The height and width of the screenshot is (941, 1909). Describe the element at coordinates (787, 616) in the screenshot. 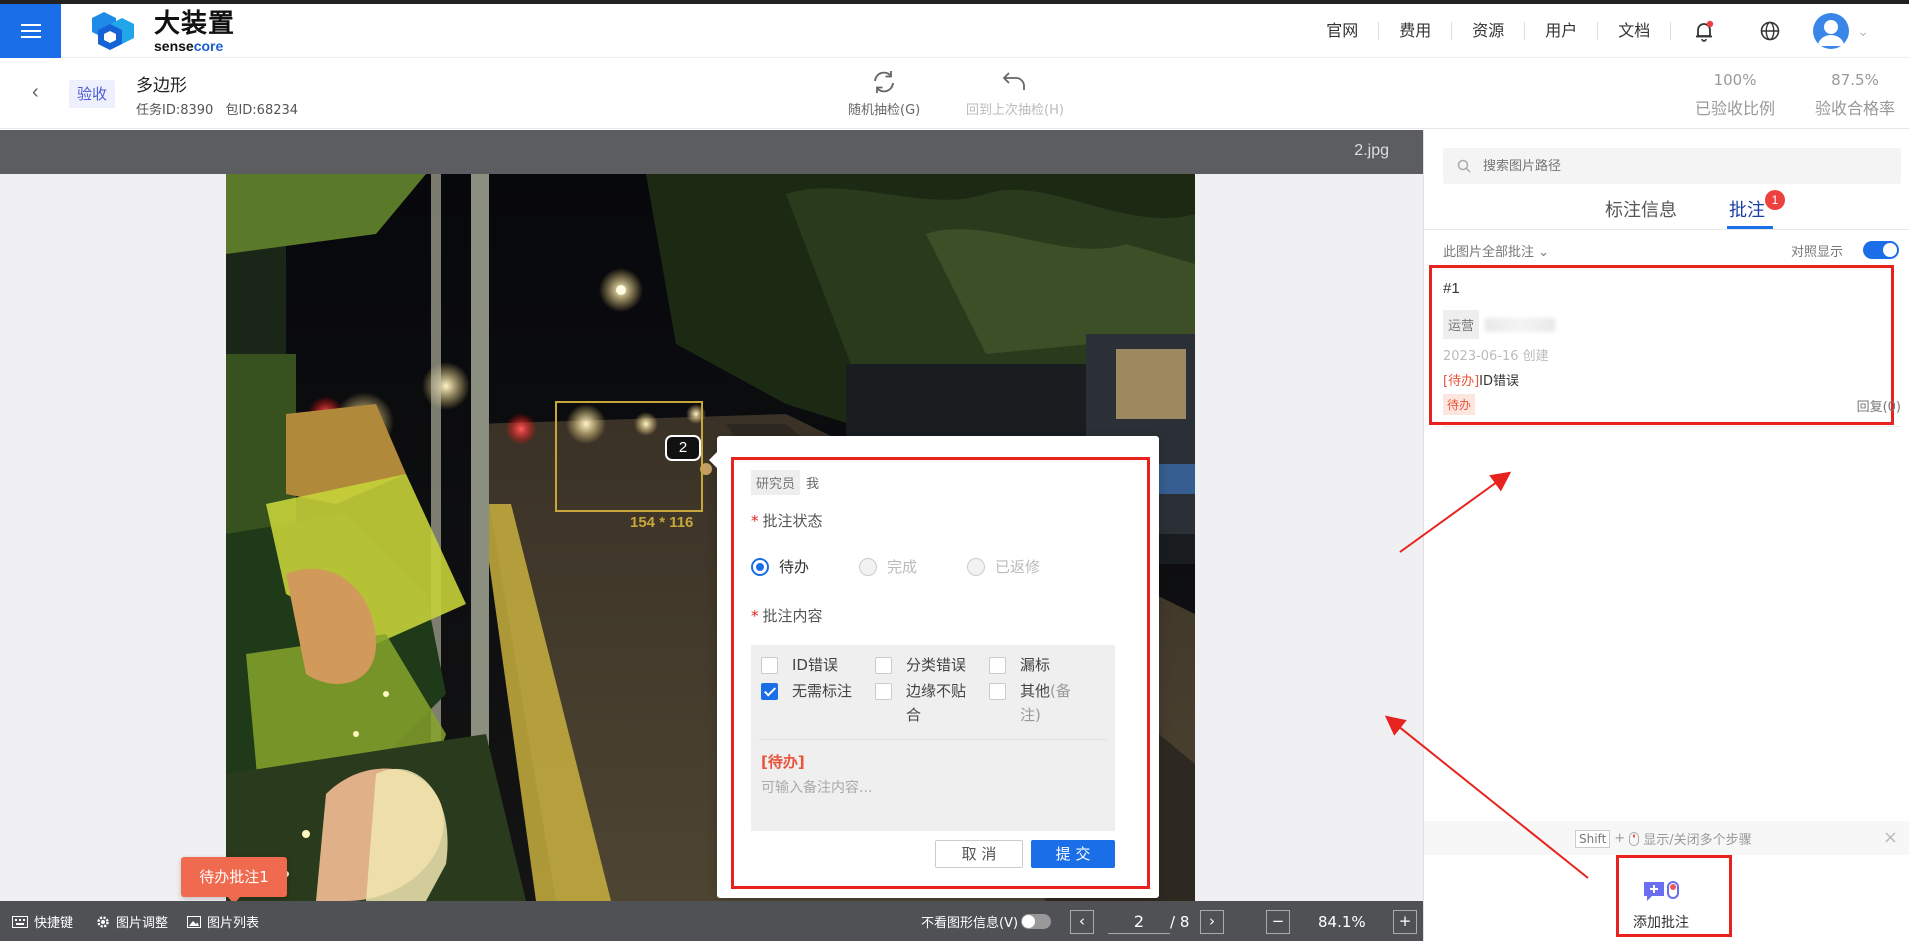

I see `content-field-label: * 批注内容` at that location.